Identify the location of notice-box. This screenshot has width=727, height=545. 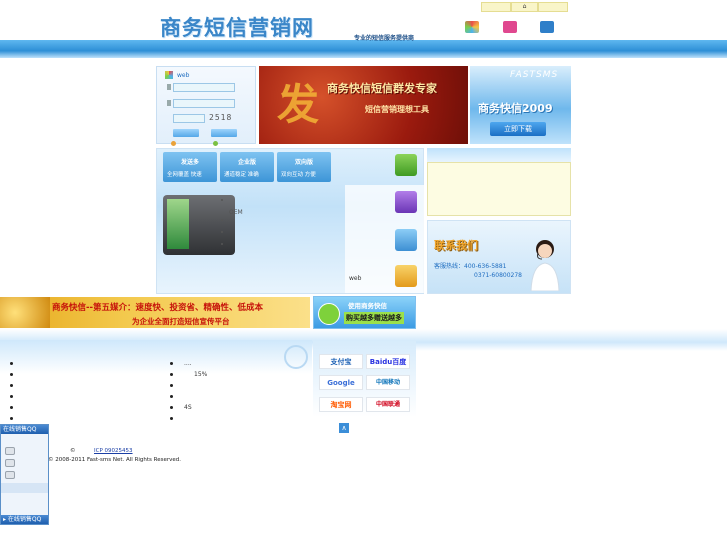
(499, 189).